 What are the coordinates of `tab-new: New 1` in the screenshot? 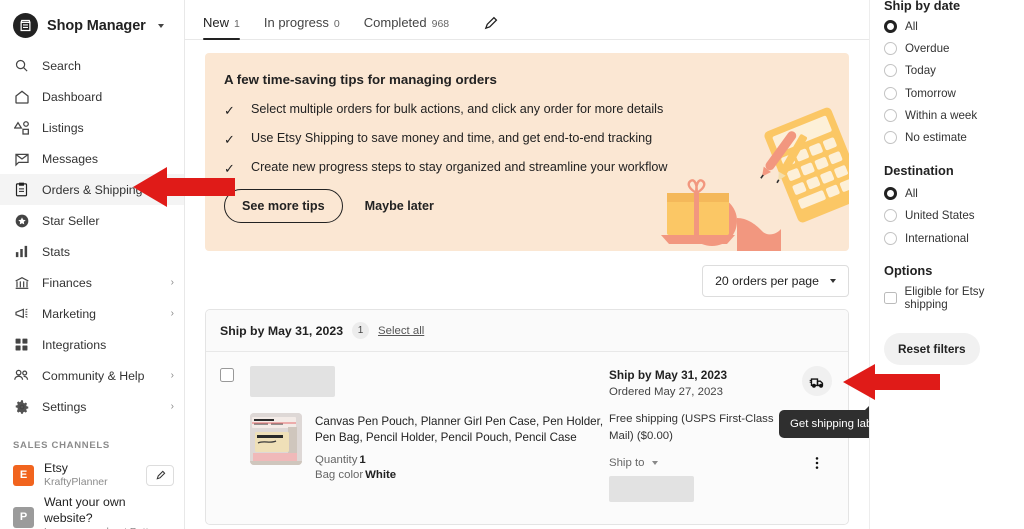 It's located at (225, 27).